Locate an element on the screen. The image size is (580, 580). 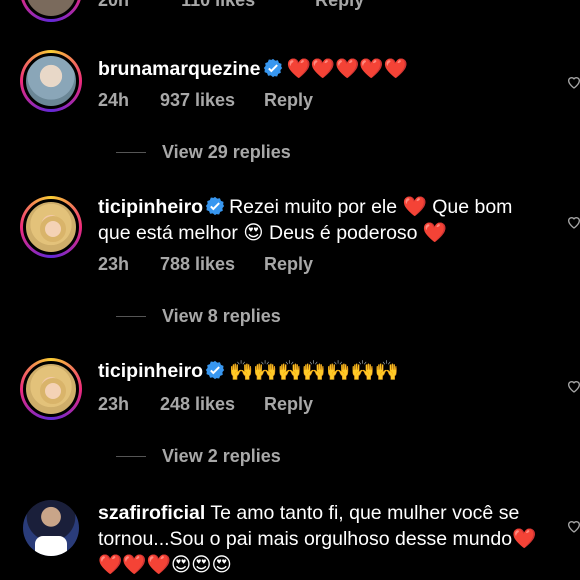
comment-meta: 23h 248 likes Reply is located at coordinates (205, 404).